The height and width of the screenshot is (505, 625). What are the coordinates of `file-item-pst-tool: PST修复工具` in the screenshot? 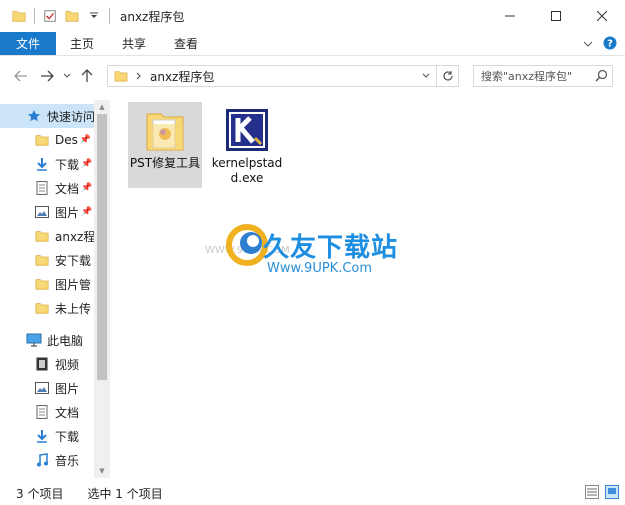 It's located at (165, 145).